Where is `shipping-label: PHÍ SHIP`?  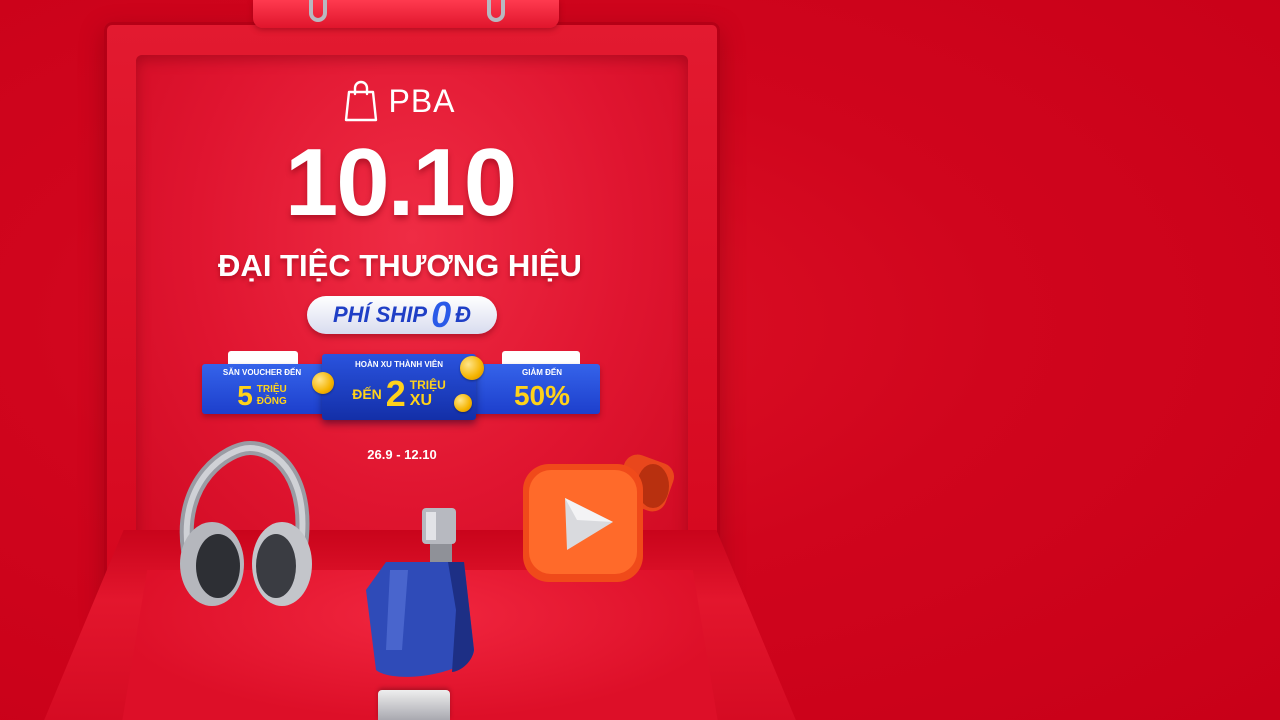 shipping-label: PHÍ SHIP is located at coordinates (380, 314).